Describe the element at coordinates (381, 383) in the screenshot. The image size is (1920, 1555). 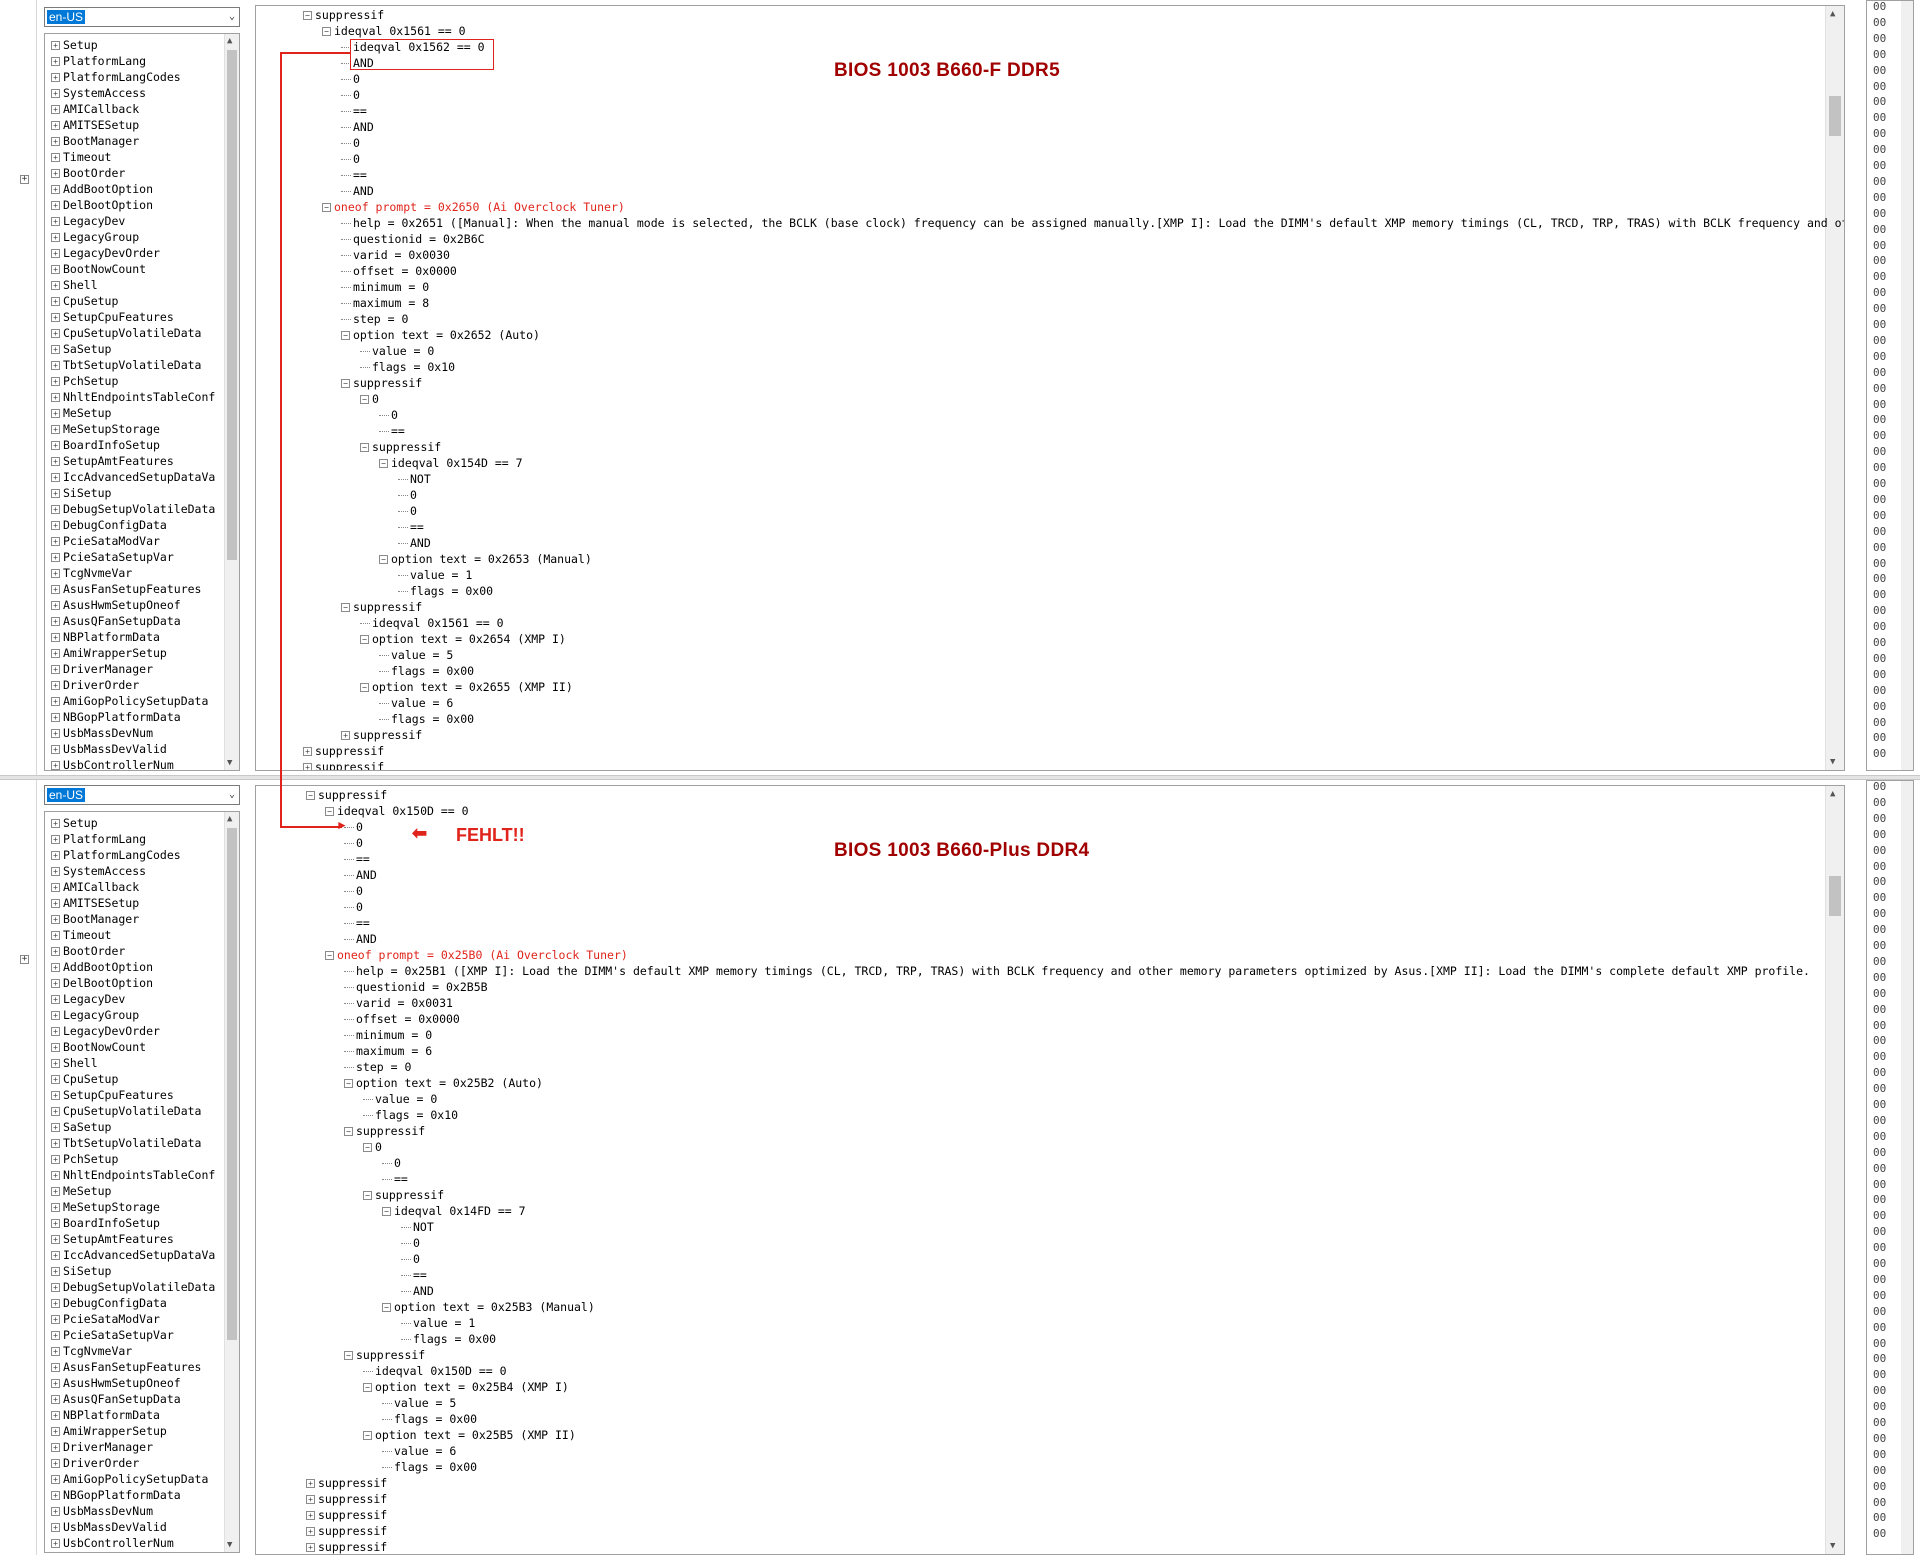
I see `tree-node: − suppressif` at that location.